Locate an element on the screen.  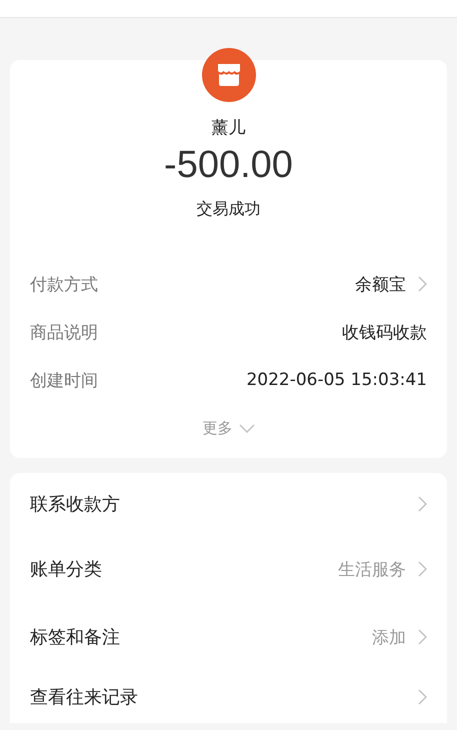
detail-value: 余额宝 is located at coordinates (380, 285).